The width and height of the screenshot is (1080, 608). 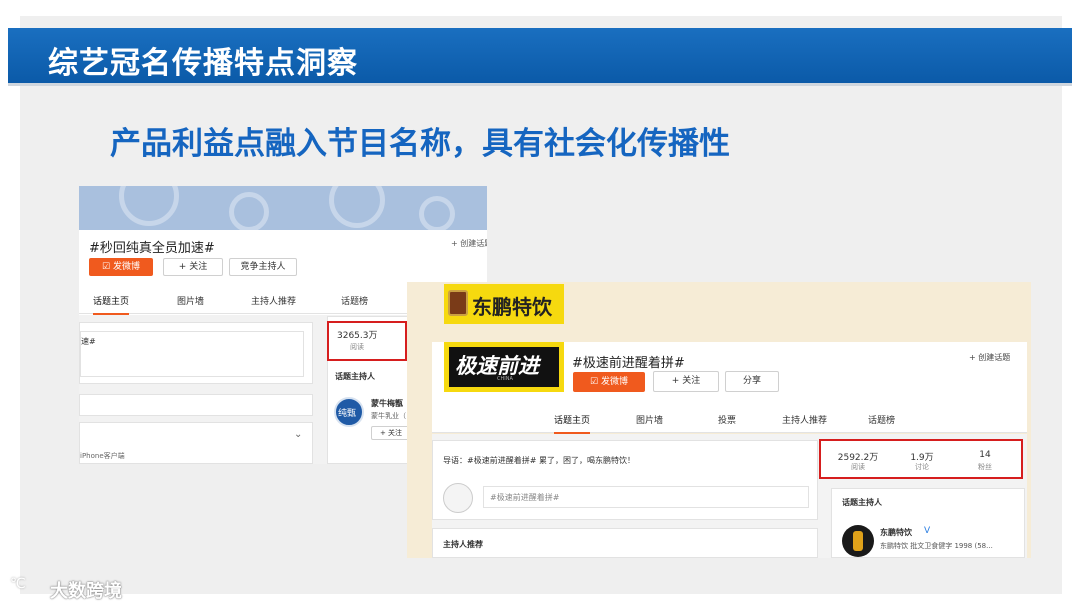 I want to click on slide-headline: 产品利益点融入节目名称，具有社会化传播性, so click(x=420, y=144).